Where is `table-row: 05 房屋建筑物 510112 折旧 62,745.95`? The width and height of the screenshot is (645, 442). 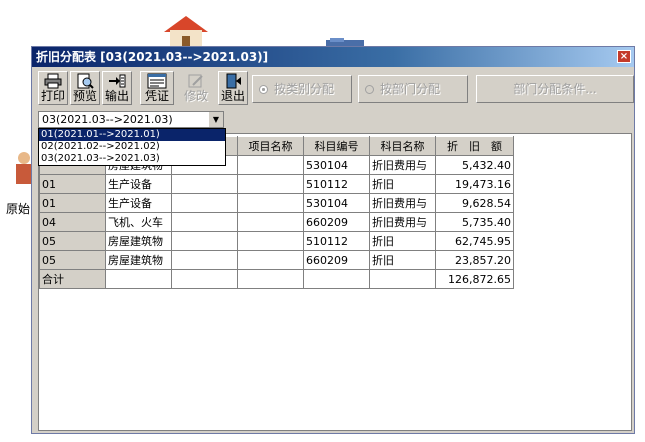 table-row: 05 房屋建筑物 510112 折旧 62,745.95 is located at coordinates (276, 241).